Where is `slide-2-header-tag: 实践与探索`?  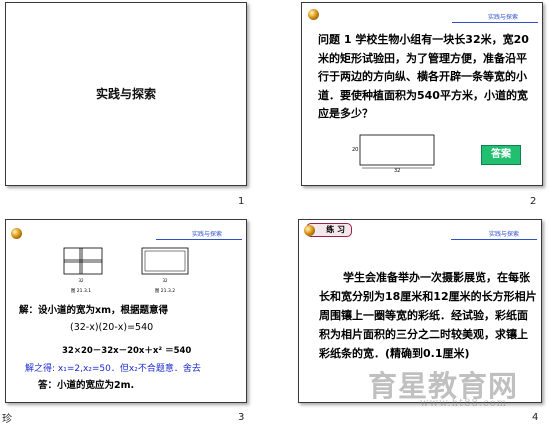
slide-2-header-tag: 实践与探索 is located at coordinates (503, 17).